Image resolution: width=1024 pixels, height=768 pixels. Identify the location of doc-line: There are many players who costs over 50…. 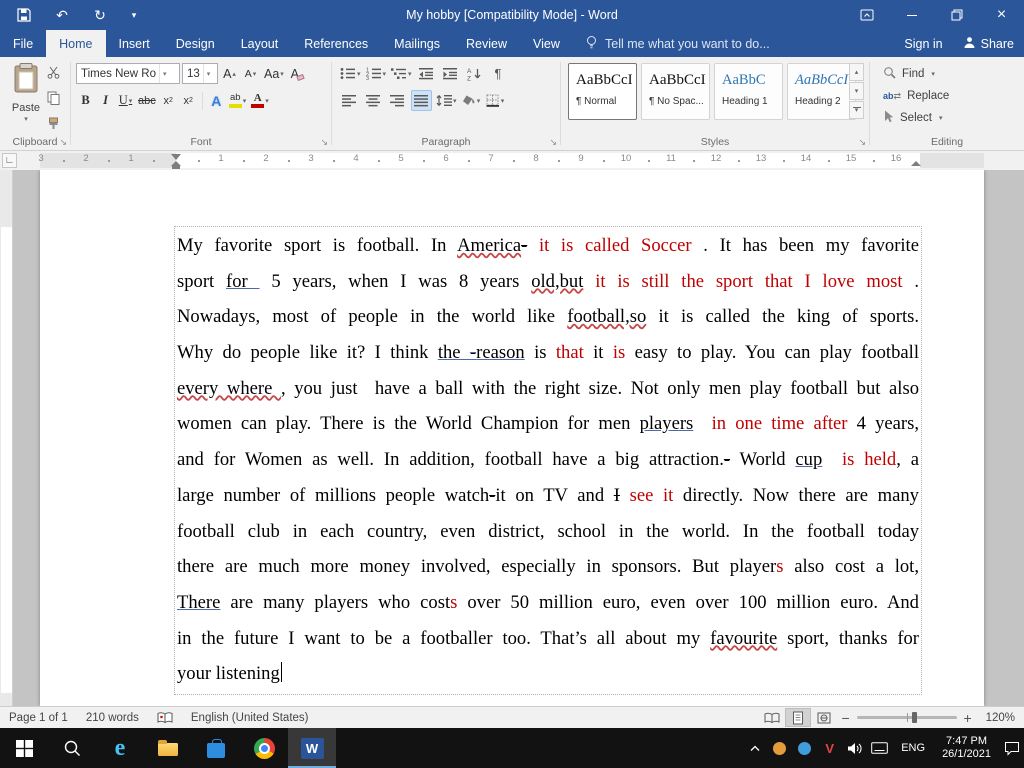
(548, 603).